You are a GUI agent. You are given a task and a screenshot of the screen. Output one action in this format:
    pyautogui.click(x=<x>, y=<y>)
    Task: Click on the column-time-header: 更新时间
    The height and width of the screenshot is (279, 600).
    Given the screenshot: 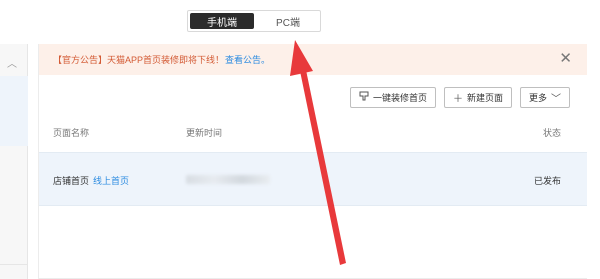 What is the action you would take?
    pyautogui.click(x=204, y=133)
    